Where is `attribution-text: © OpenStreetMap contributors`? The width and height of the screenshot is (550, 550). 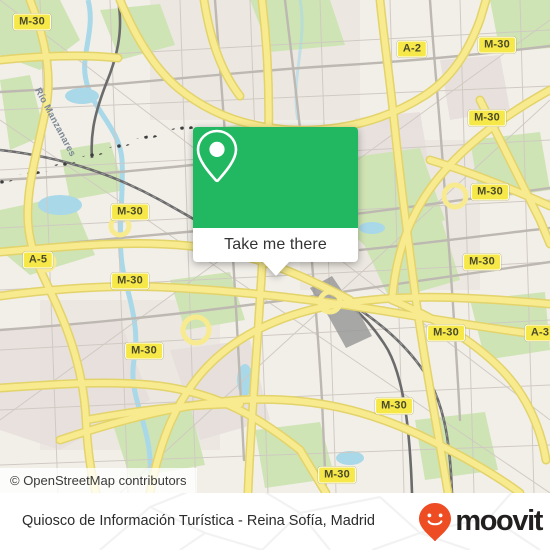
attribution-text: © OpenStreetMap contributors is located at coordinates (98, 480).